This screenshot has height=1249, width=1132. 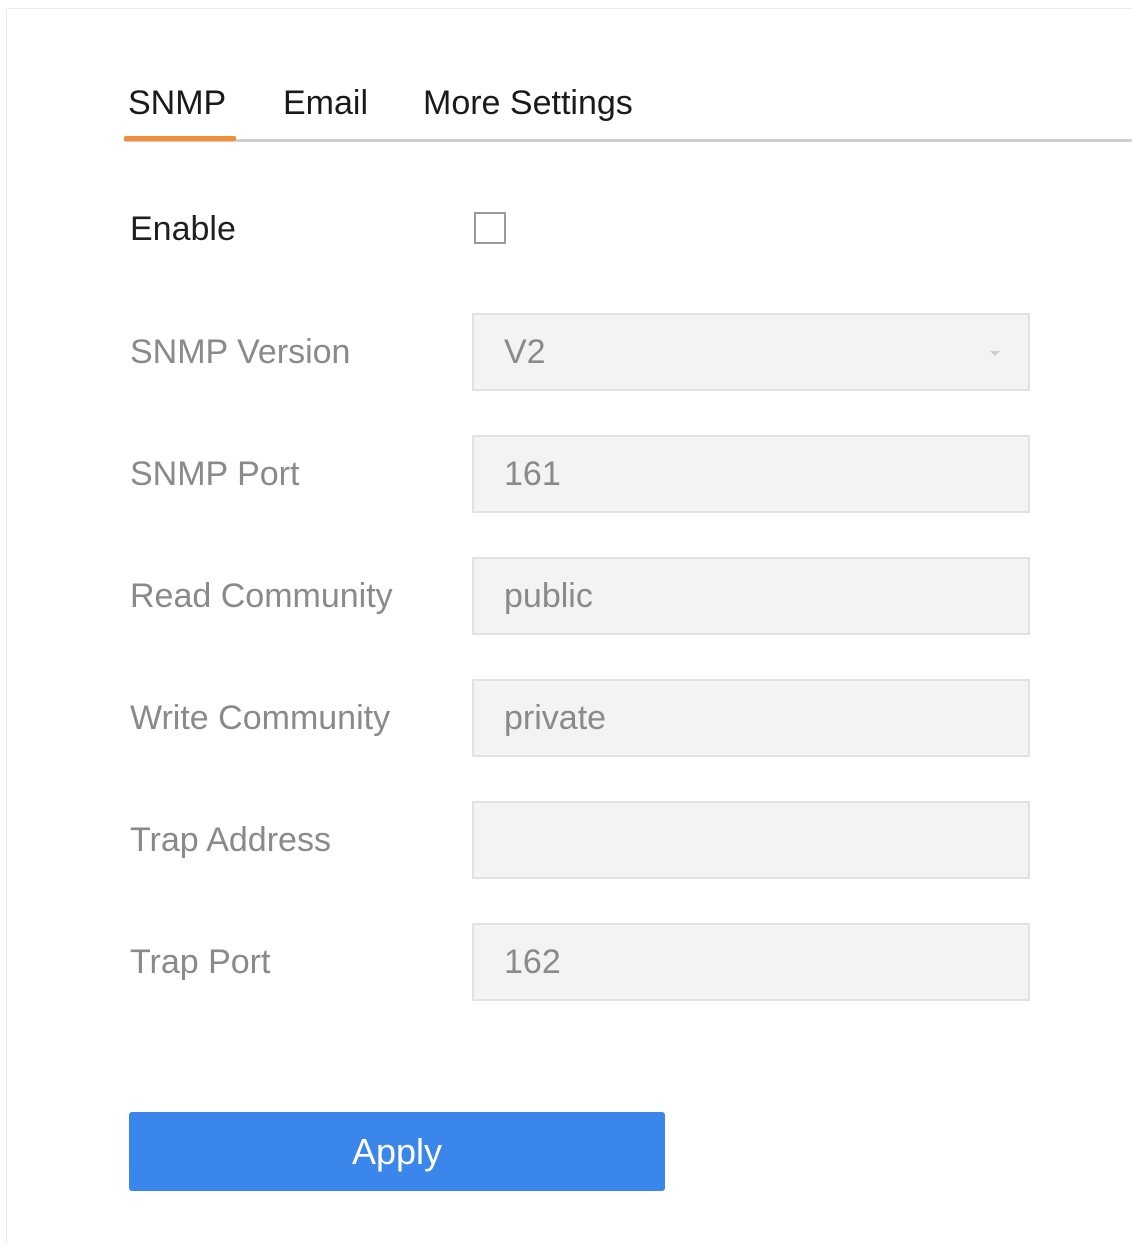 What do you see at coordinates (751, 474) in the screenshot?
I see `snmp-port-input: 161` at bounding box center [751, 474].